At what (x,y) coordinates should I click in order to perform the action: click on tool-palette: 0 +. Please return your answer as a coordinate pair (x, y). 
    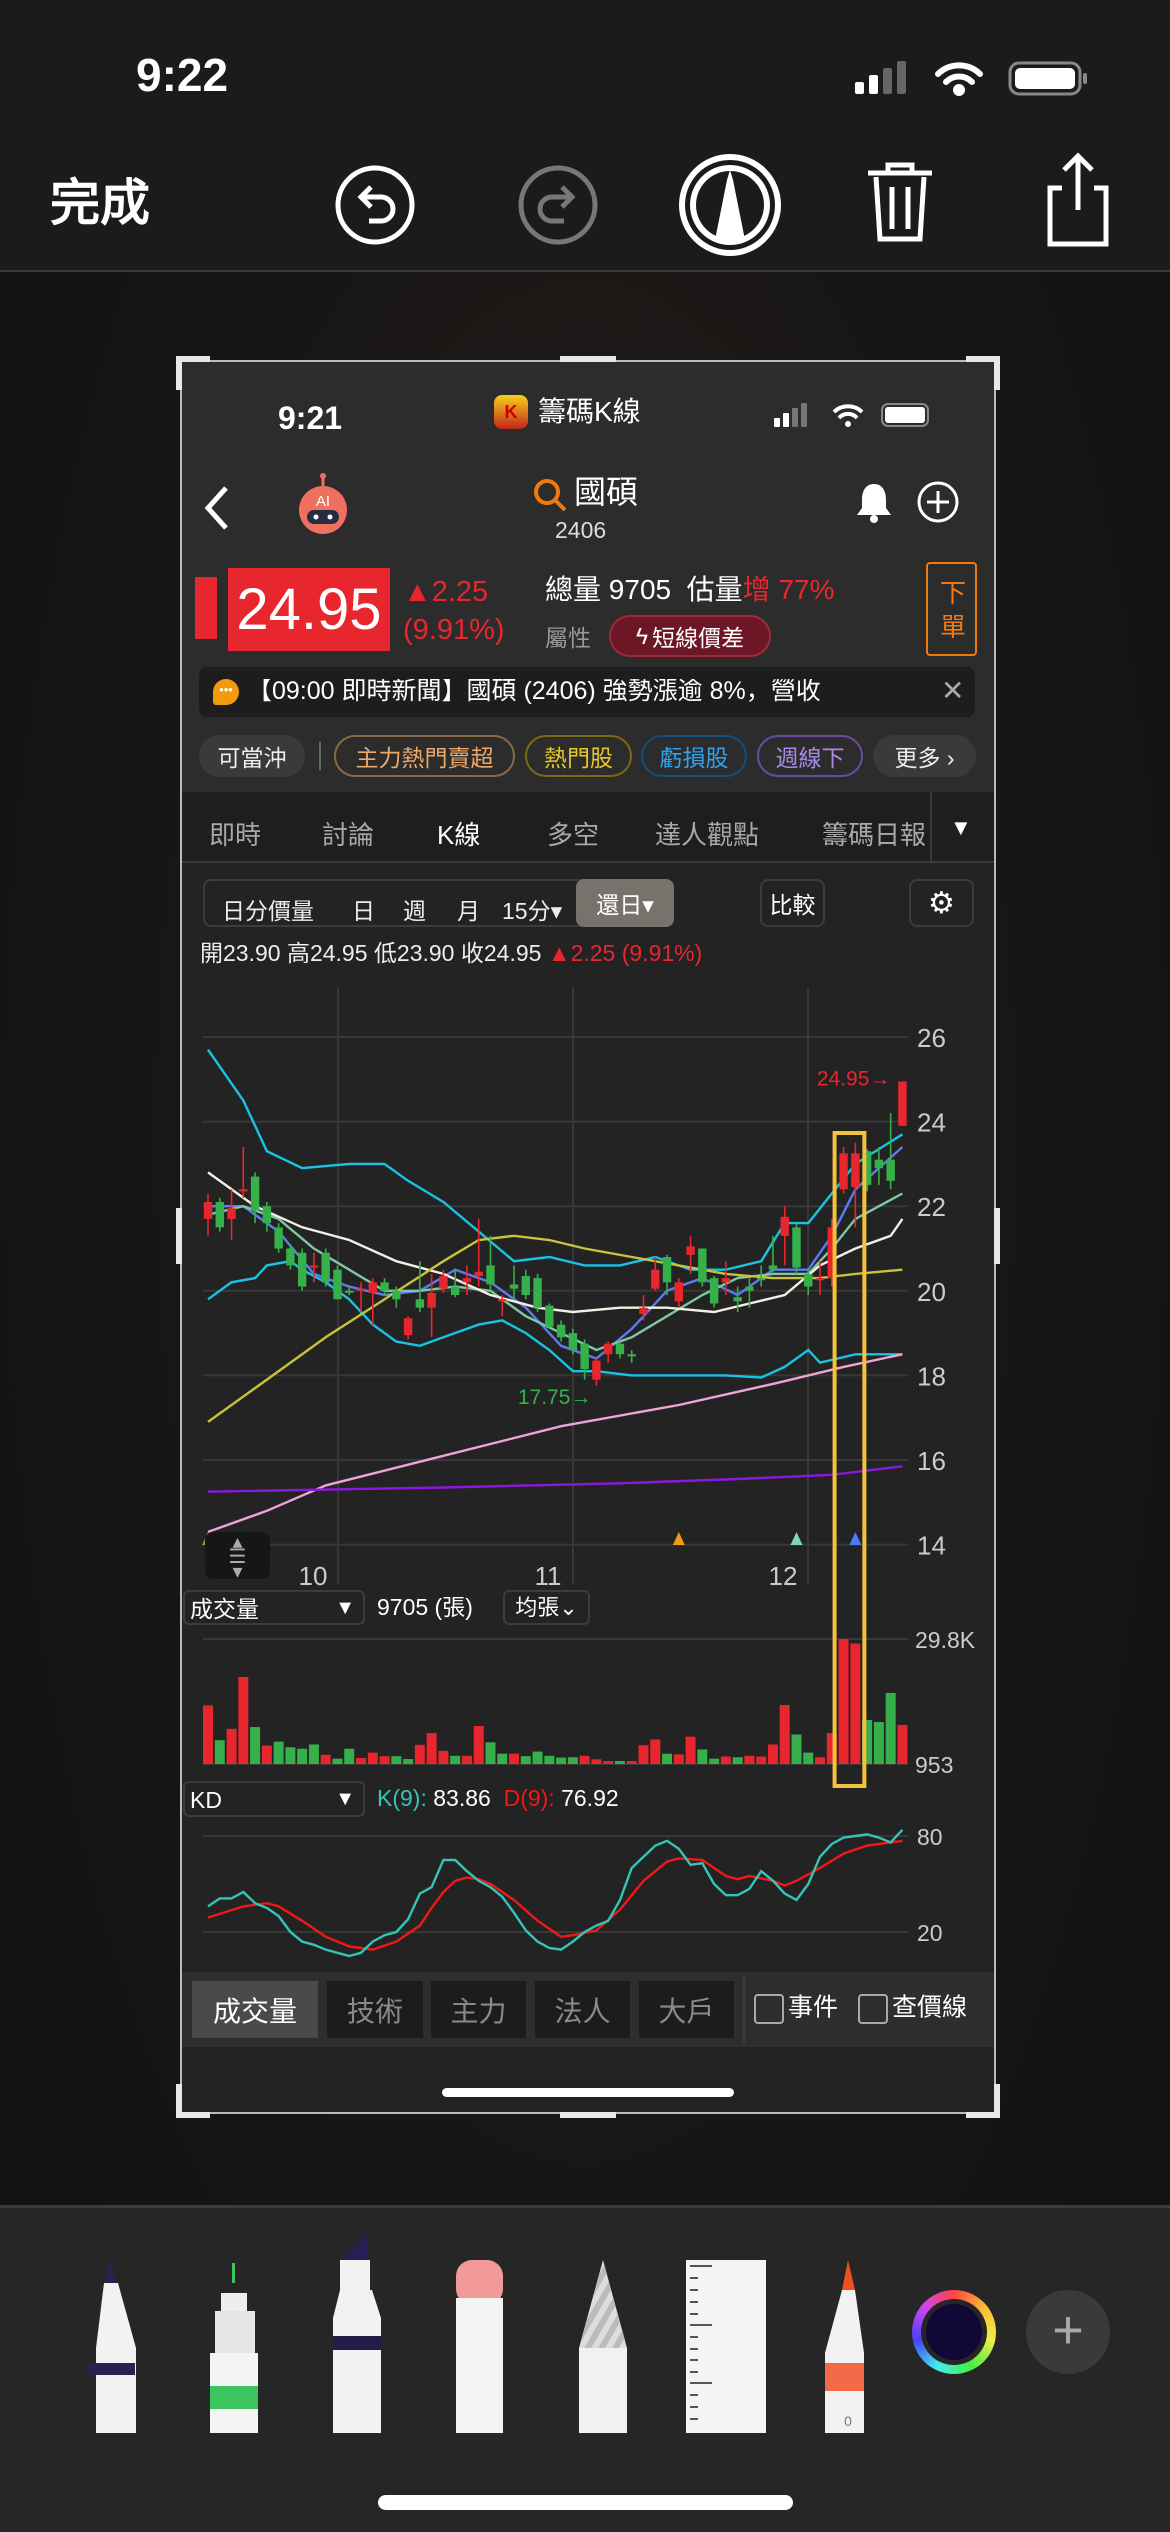
    Looking at the image, I should click on (585, 2368).